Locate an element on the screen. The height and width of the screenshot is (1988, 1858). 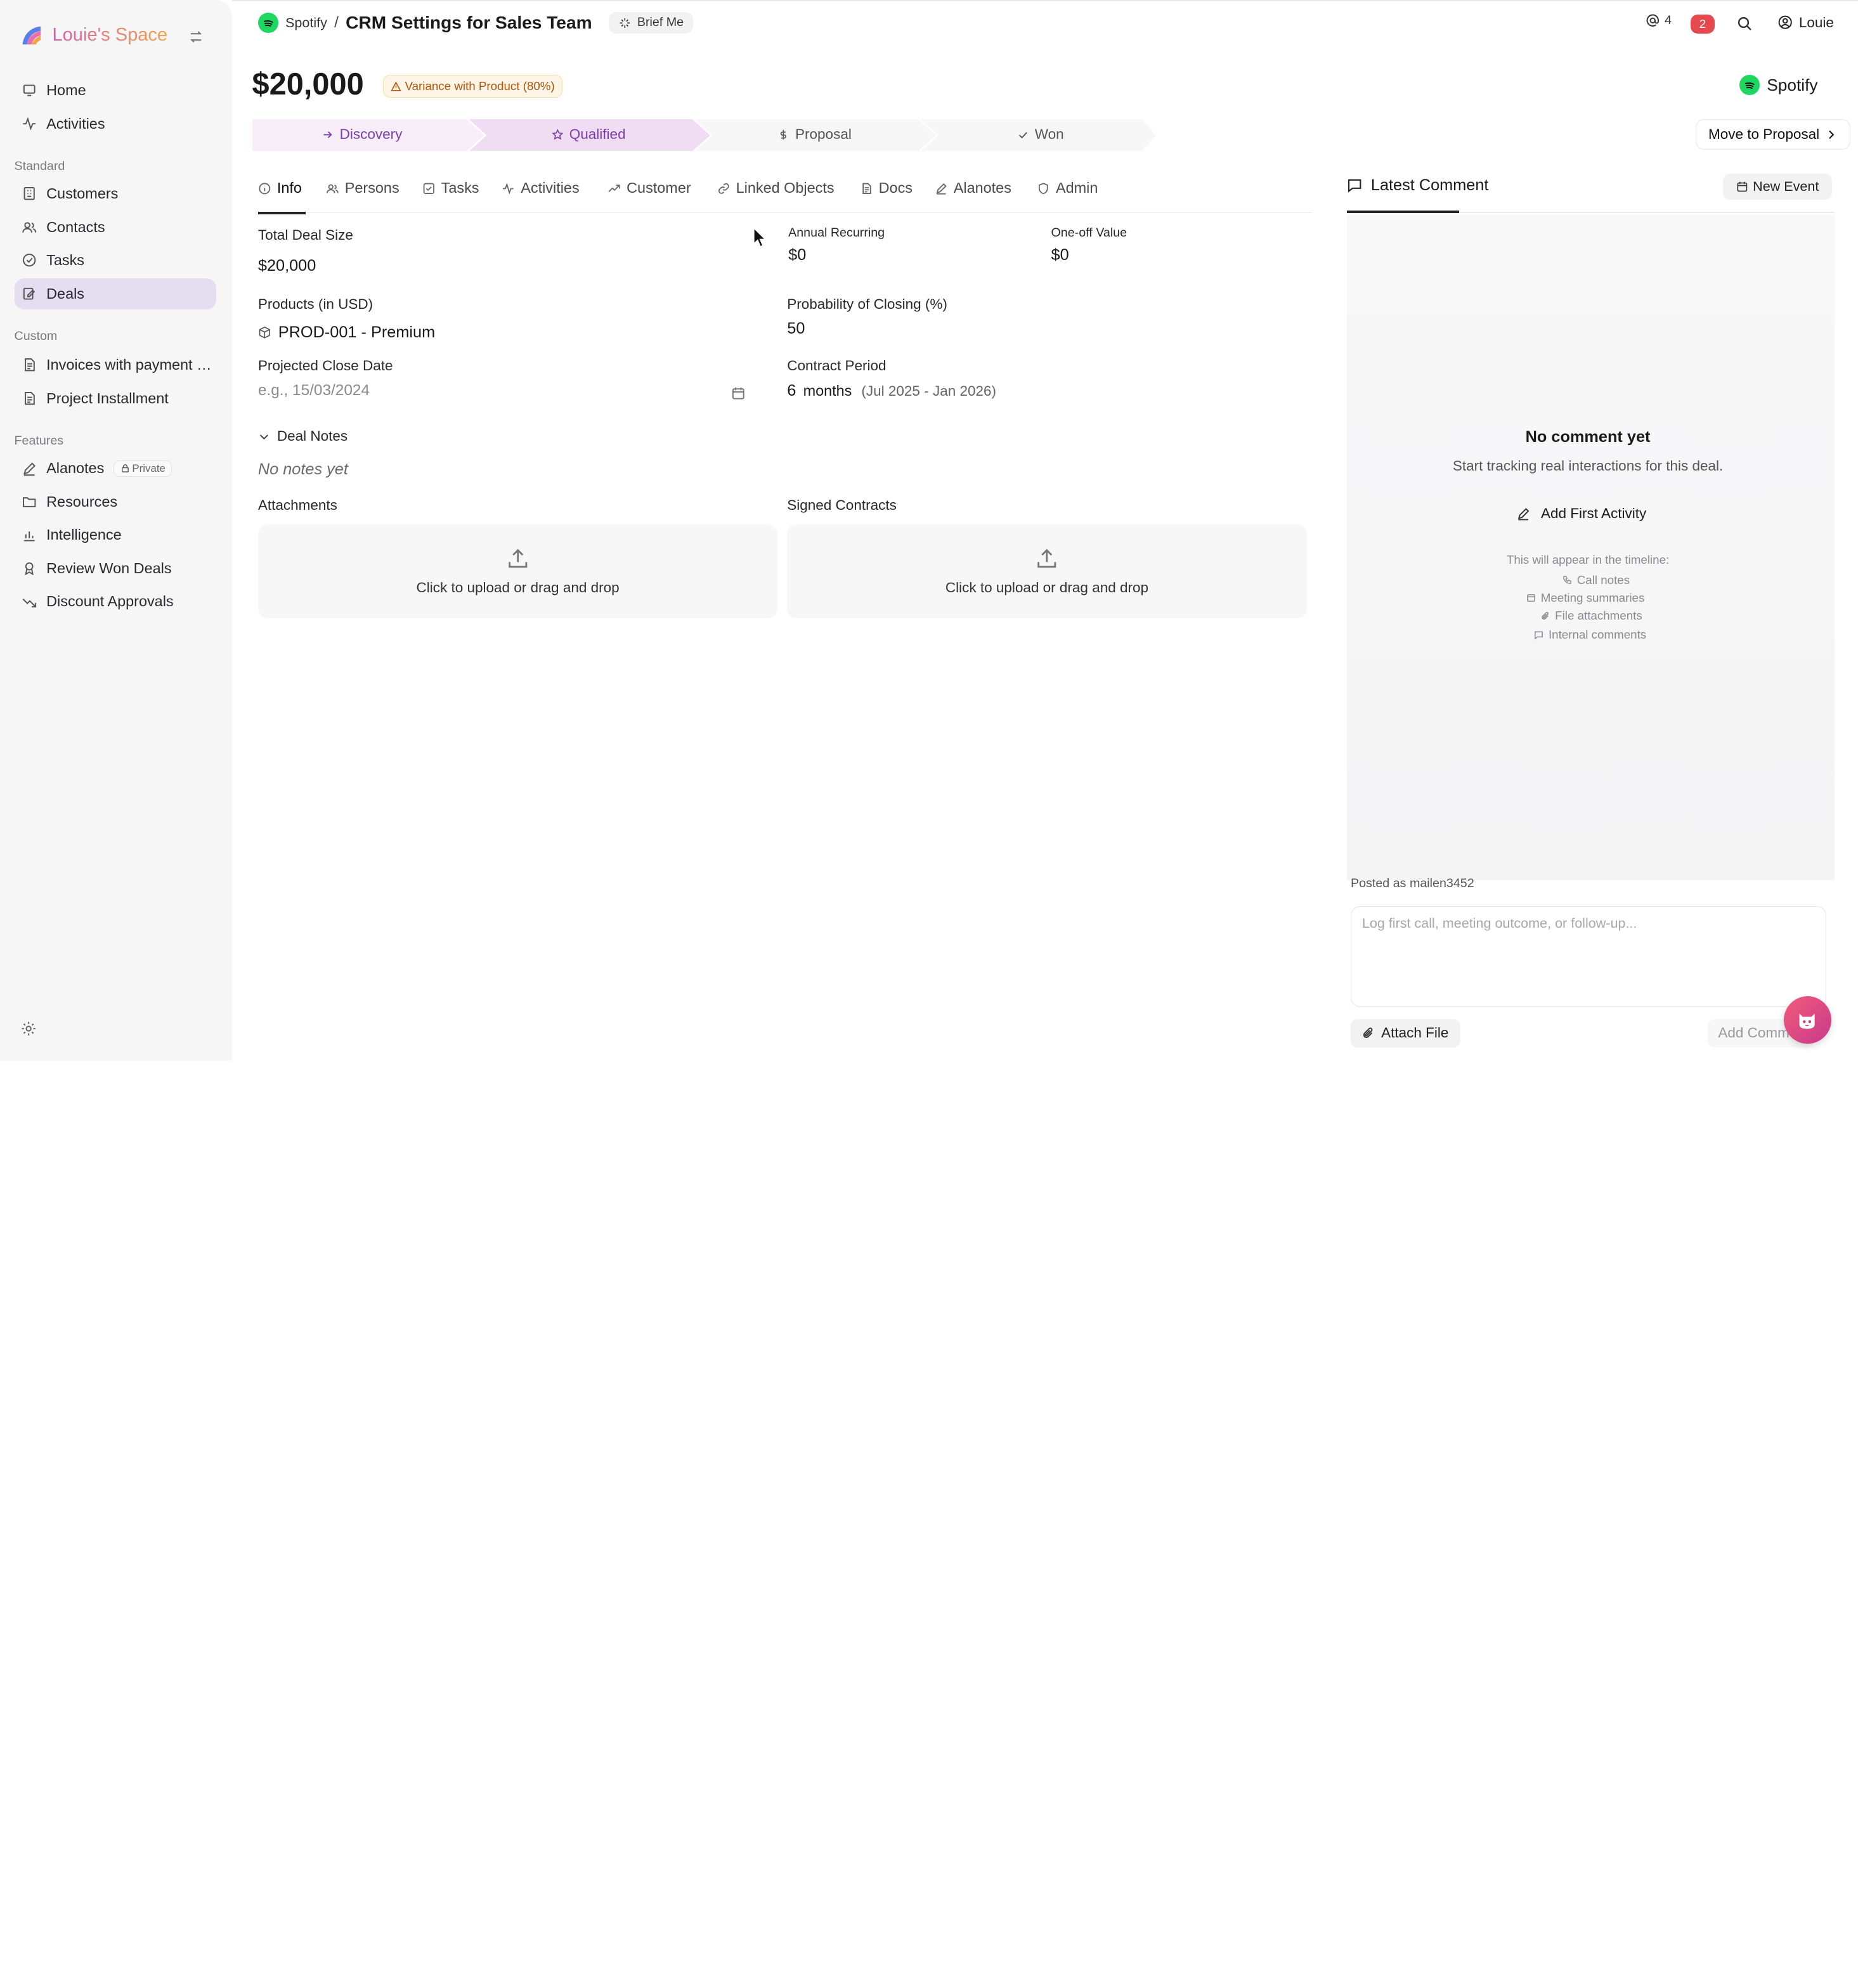
link-icon is located at coordinates (724, 188).